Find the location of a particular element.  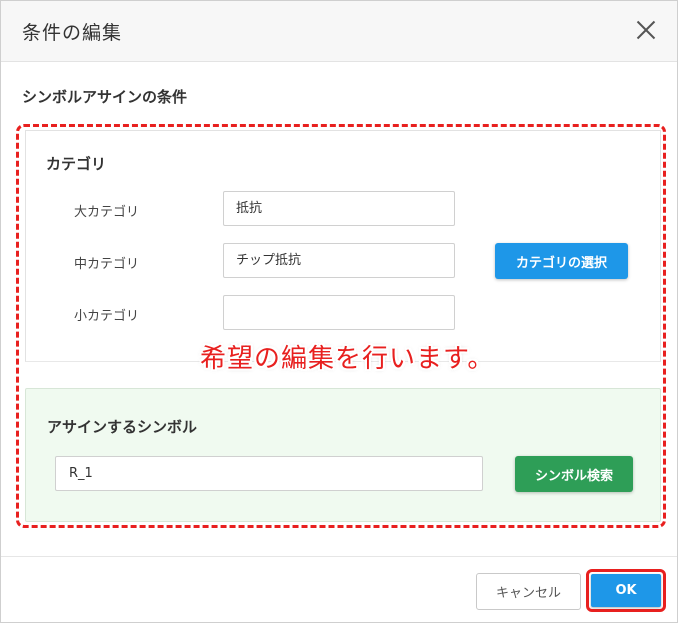

major-category-input: 抵抗 is located at coordinates (339, 208).